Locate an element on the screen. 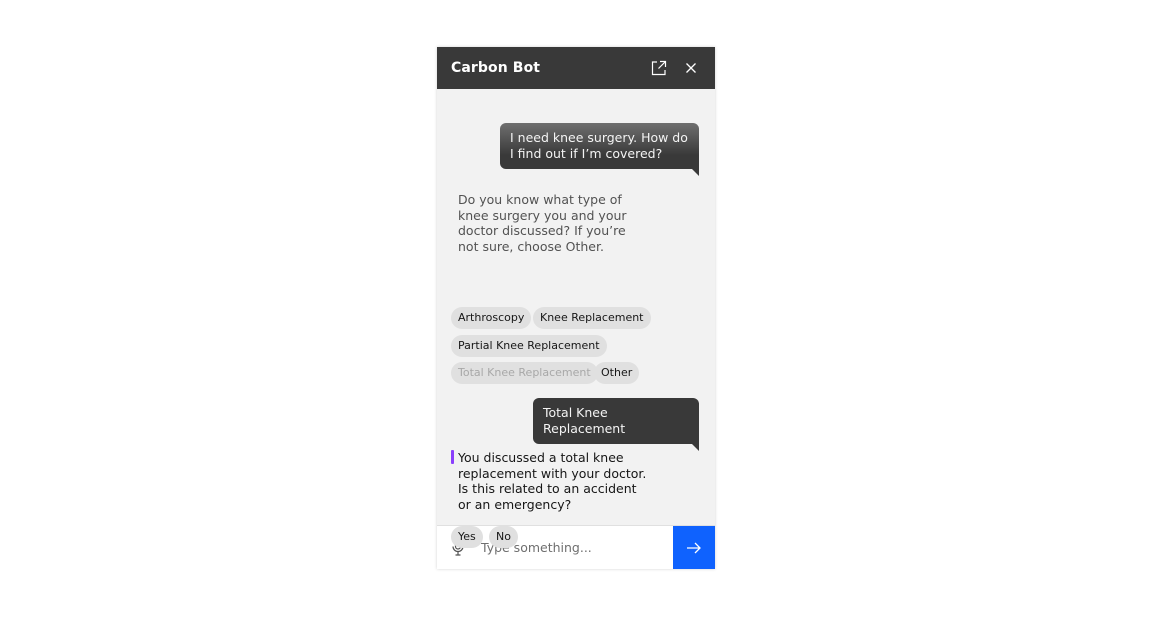 The height and width of the screenshot is (617, 1152). send-button is located at coordinates (694, 547).